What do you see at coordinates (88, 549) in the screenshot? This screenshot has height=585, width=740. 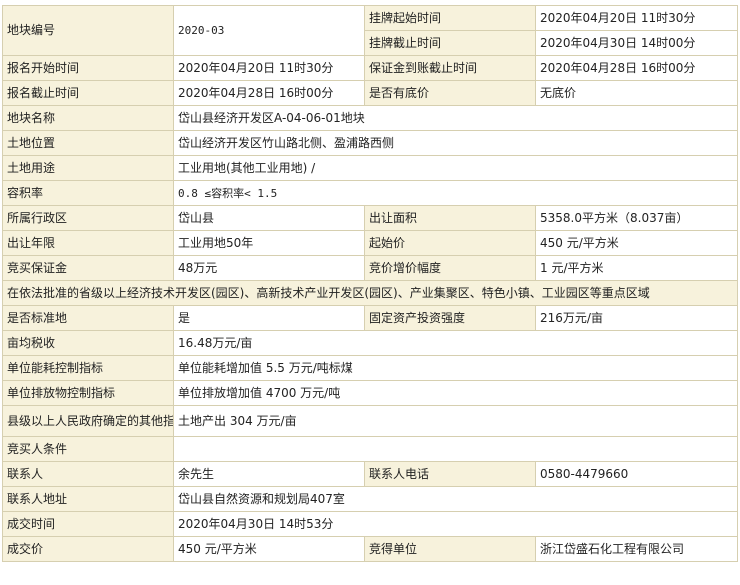 I see `deal-price-label: 成交价` at bounding box center [88, 549].